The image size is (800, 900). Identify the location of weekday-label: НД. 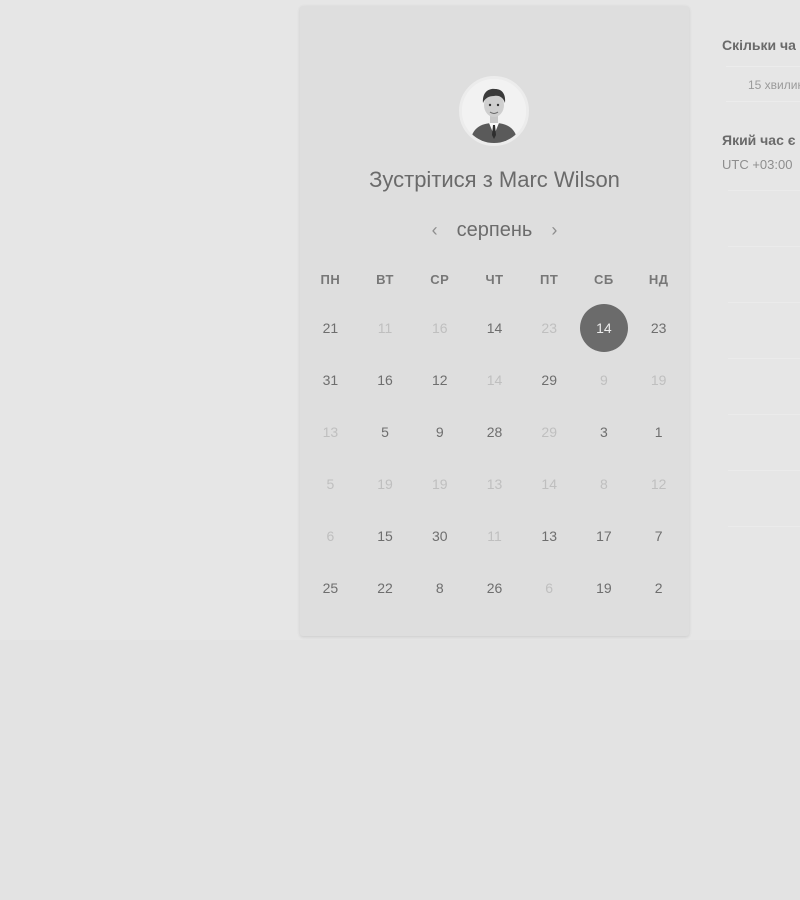
(658, 279).